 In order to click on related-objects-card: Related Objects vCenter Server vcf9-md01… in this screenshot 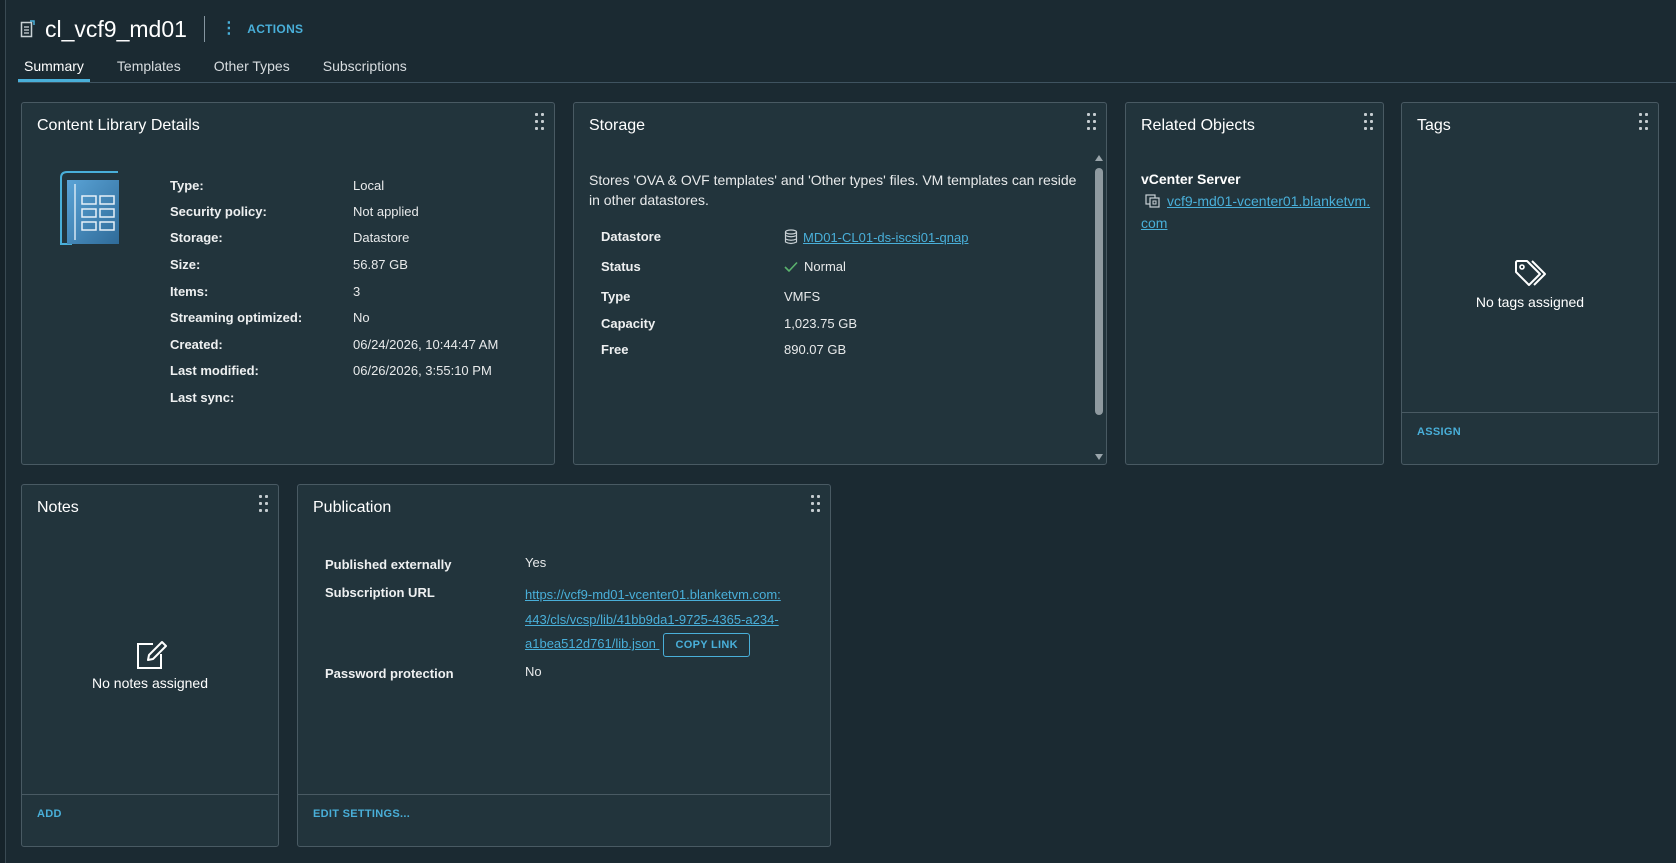, I will do `click(1254, 283)`.